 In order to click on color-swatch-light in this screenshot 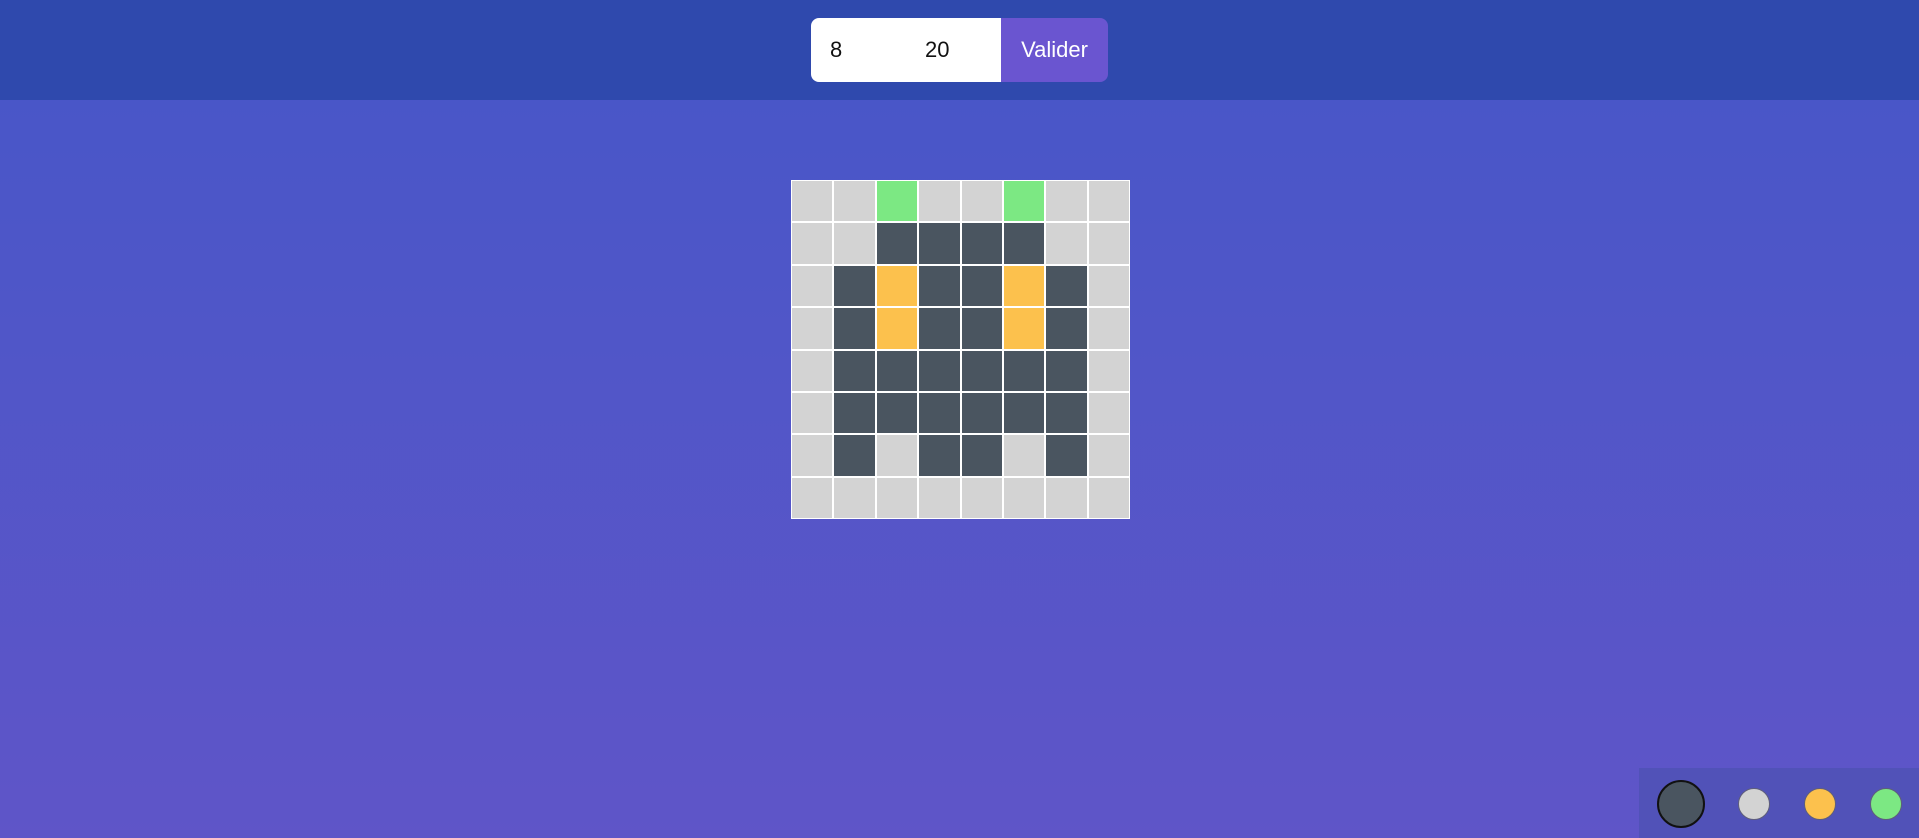, I will do `click(1754, 804)`.